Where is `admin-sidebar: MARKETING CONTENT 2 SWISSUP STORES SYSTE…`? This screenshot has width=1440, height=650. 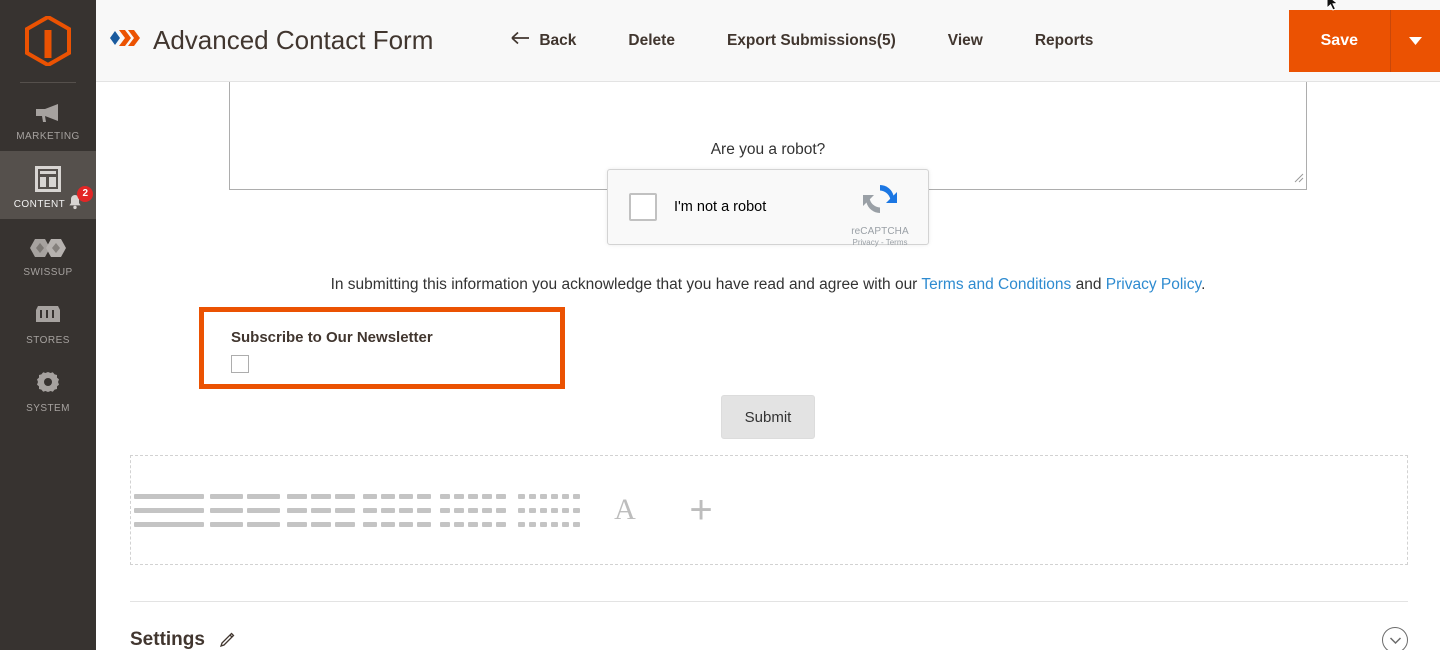
admin-sidebar: MARKETING CONTENT 2 SWISSUP STORES SYSTE… is located at coordinates (48, 325).